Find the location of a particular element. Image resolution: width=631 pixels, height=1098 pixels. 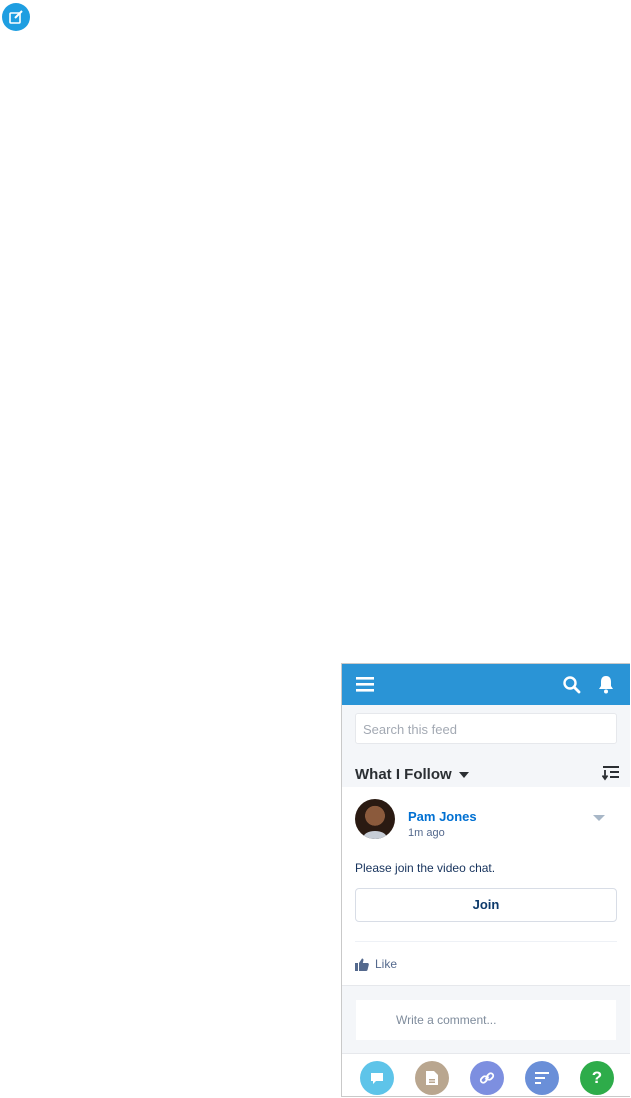

poll-icon is located at coordinates (542, 1078).